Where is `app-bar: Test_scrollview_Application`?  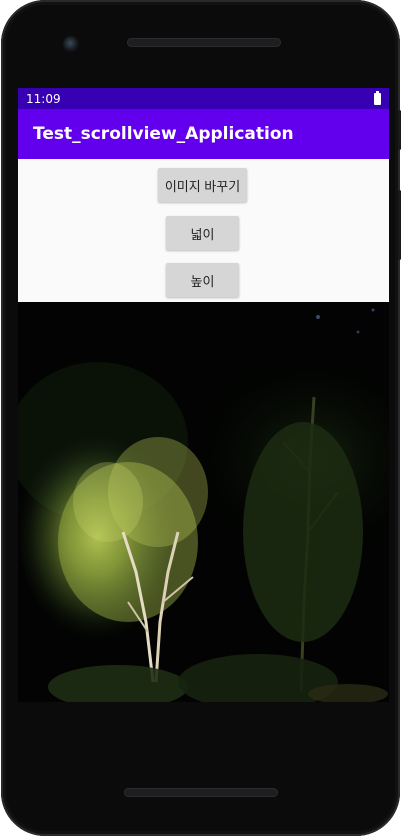 app-bar: Test_scrollview_Application is located at coordinates (203, 134).